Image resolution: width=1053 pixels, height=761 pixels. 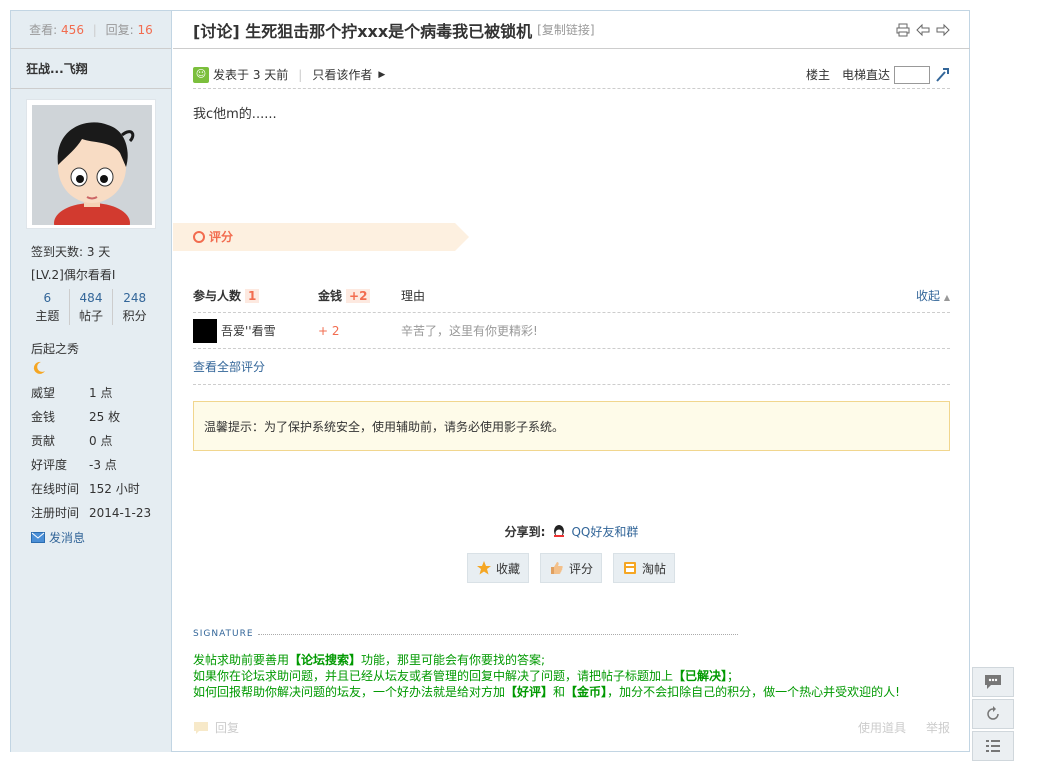 I want to click on triangle-right-icon: ▶, so click(x=382, y=74).